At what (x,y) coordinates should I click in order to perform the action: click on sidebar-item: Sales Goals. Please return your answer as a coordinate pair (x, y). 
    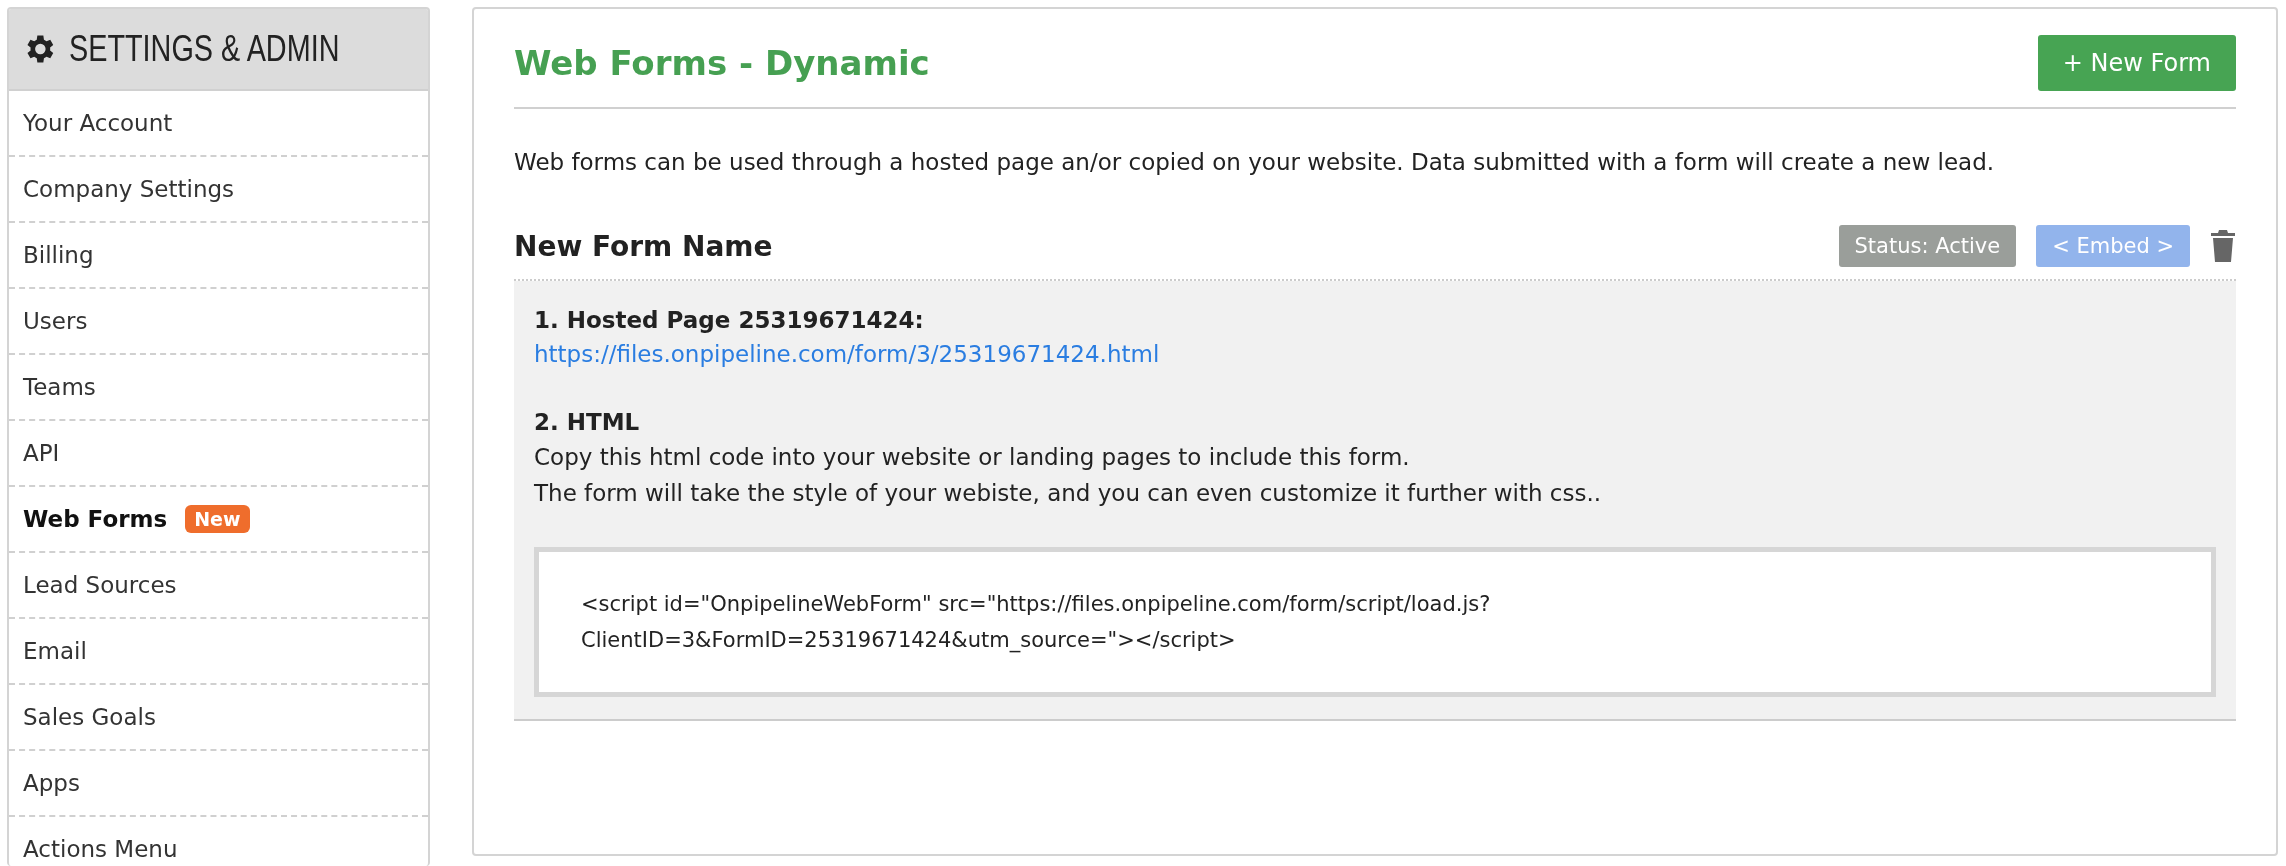
    Looking at the image, I should click on (89, 717).